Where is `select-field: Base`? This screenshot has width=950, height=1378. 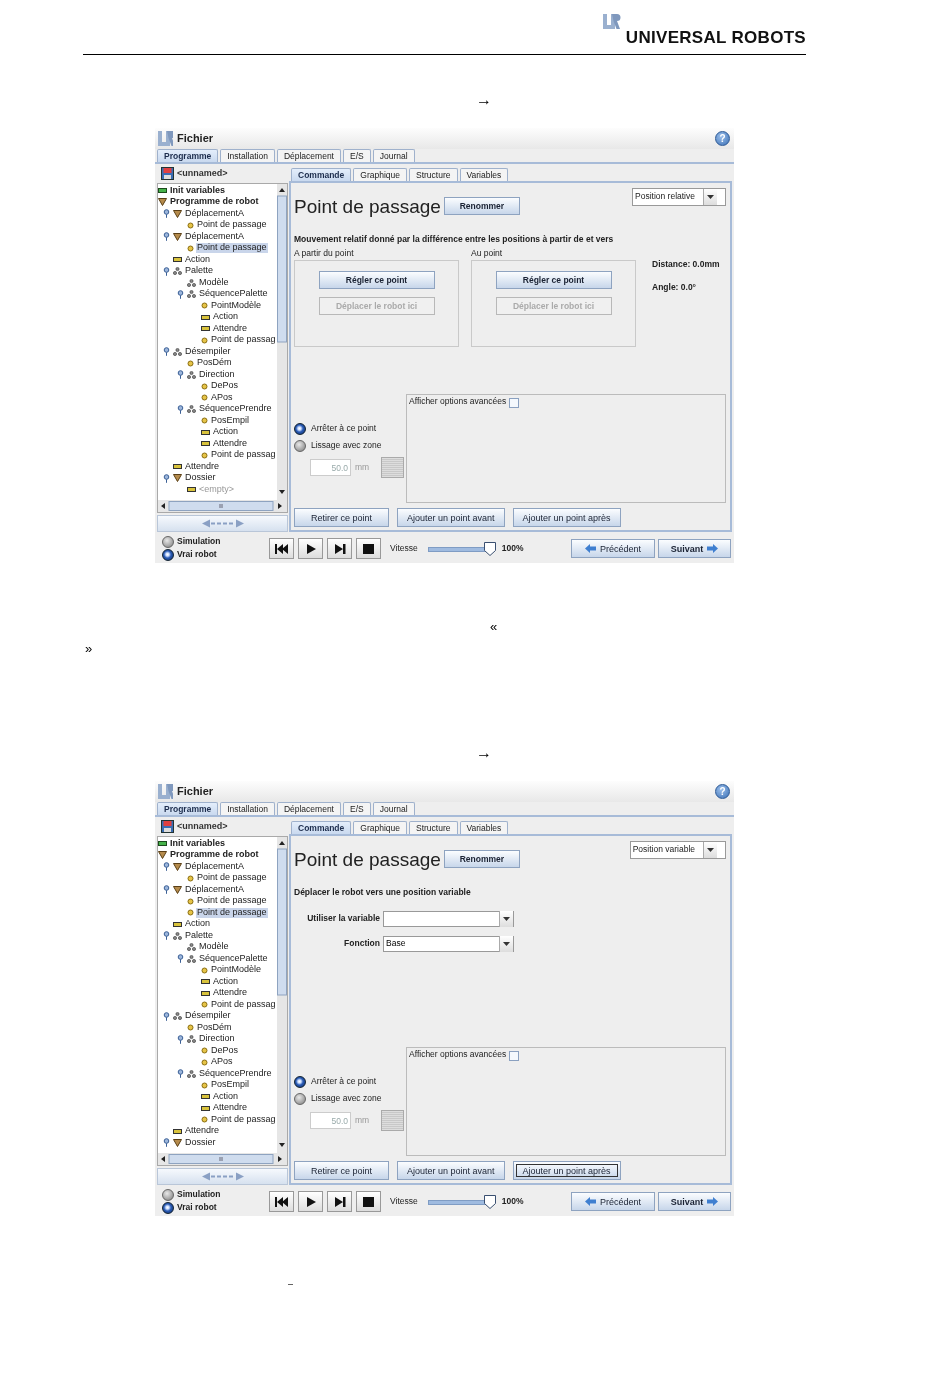
select-field: Base is located at coordinates (448, 944).